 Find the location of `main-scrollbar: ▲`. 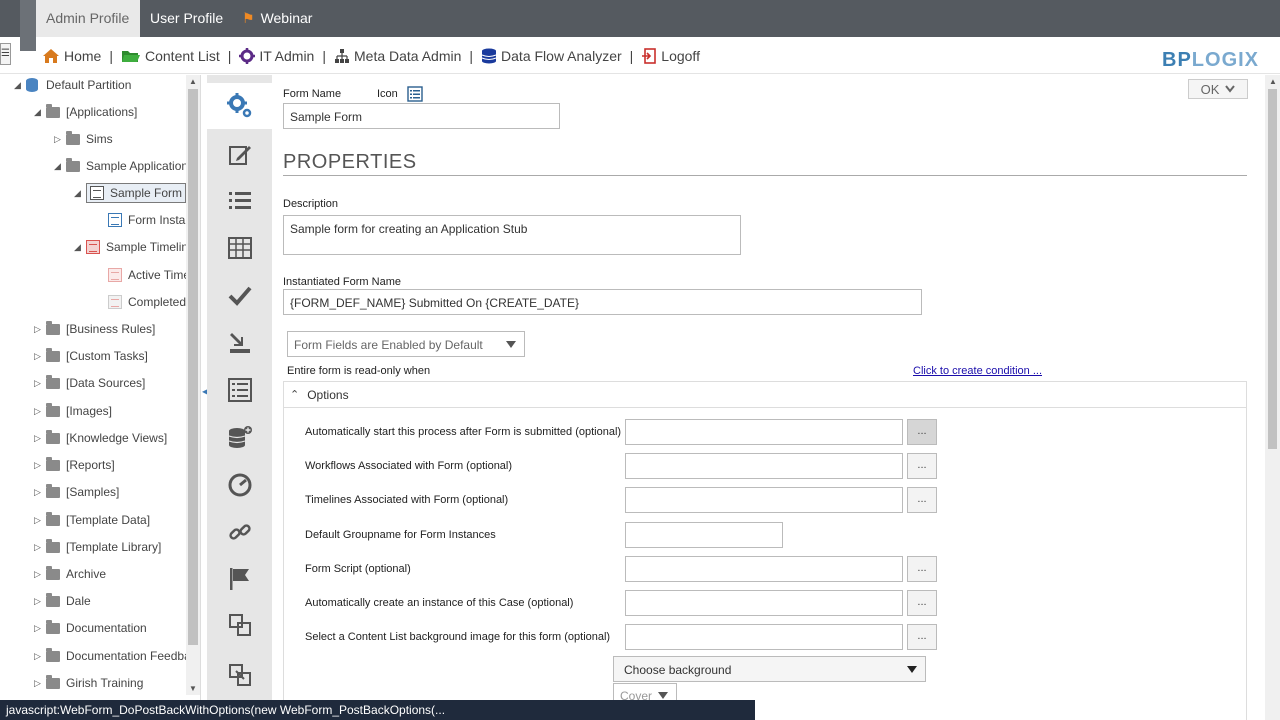

main-scrollbar: ▲ is located at coordinates (1272, 397).